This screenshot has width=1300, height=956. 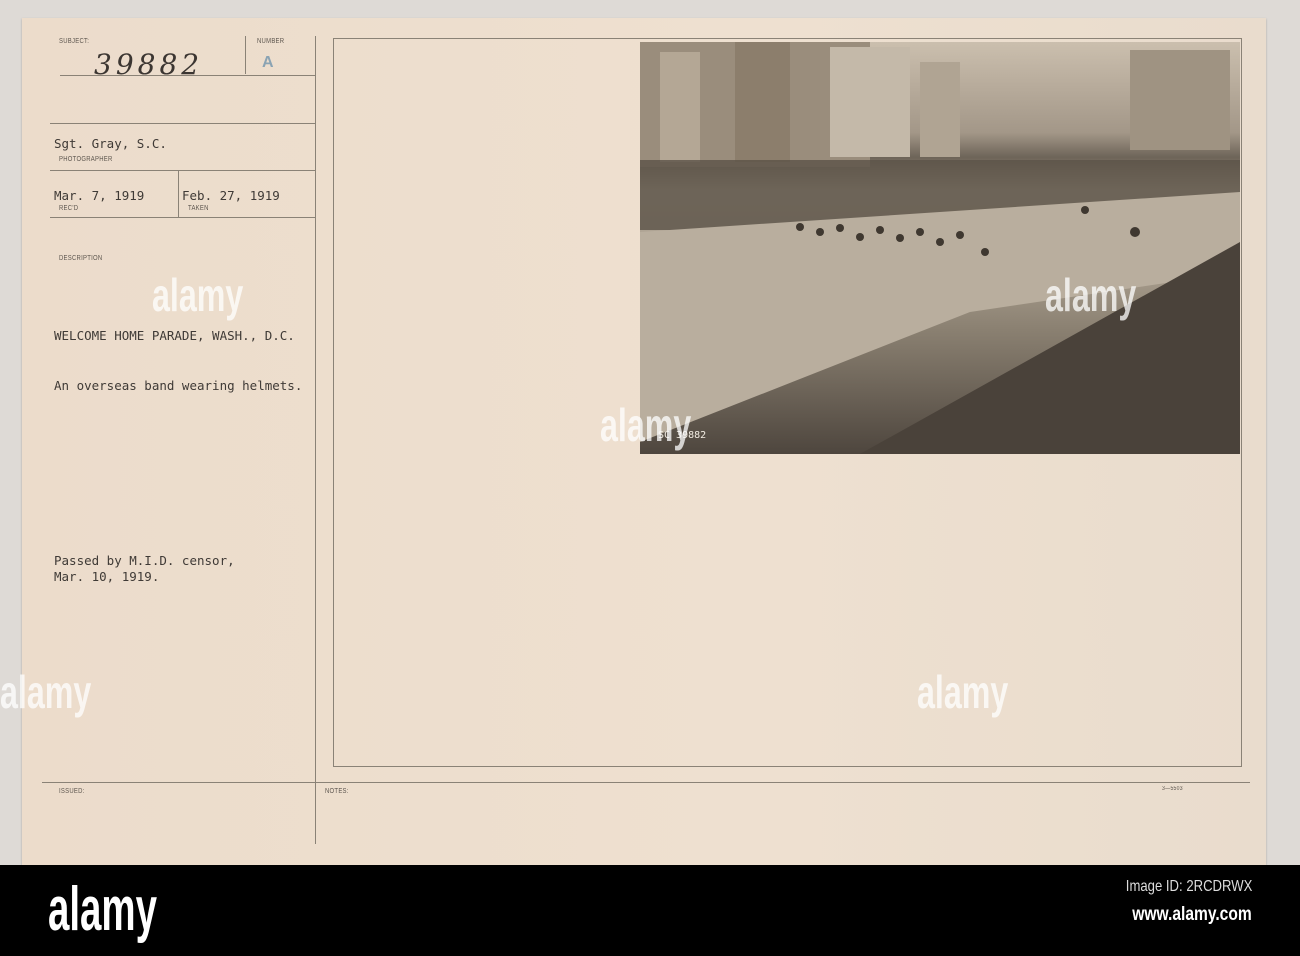 What do you see at coordinates (231, 195) in the screenshot?
I see `taken-date: Feb. 27, 1919` at bounding box center [231, 195].